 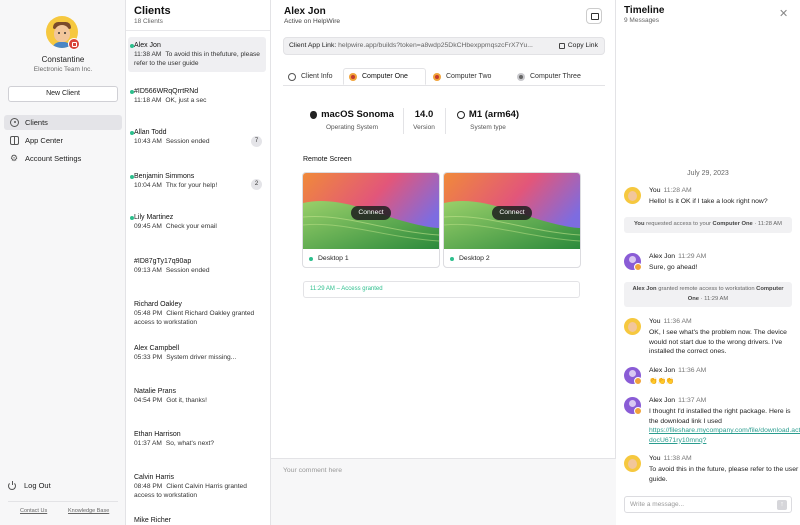 What do you see at coordinates (197, 266) in the screenshot?
I see `client-row: #ID87gTy17q90ap 09:13 AM Session ended` at bounding box center [197, 266].